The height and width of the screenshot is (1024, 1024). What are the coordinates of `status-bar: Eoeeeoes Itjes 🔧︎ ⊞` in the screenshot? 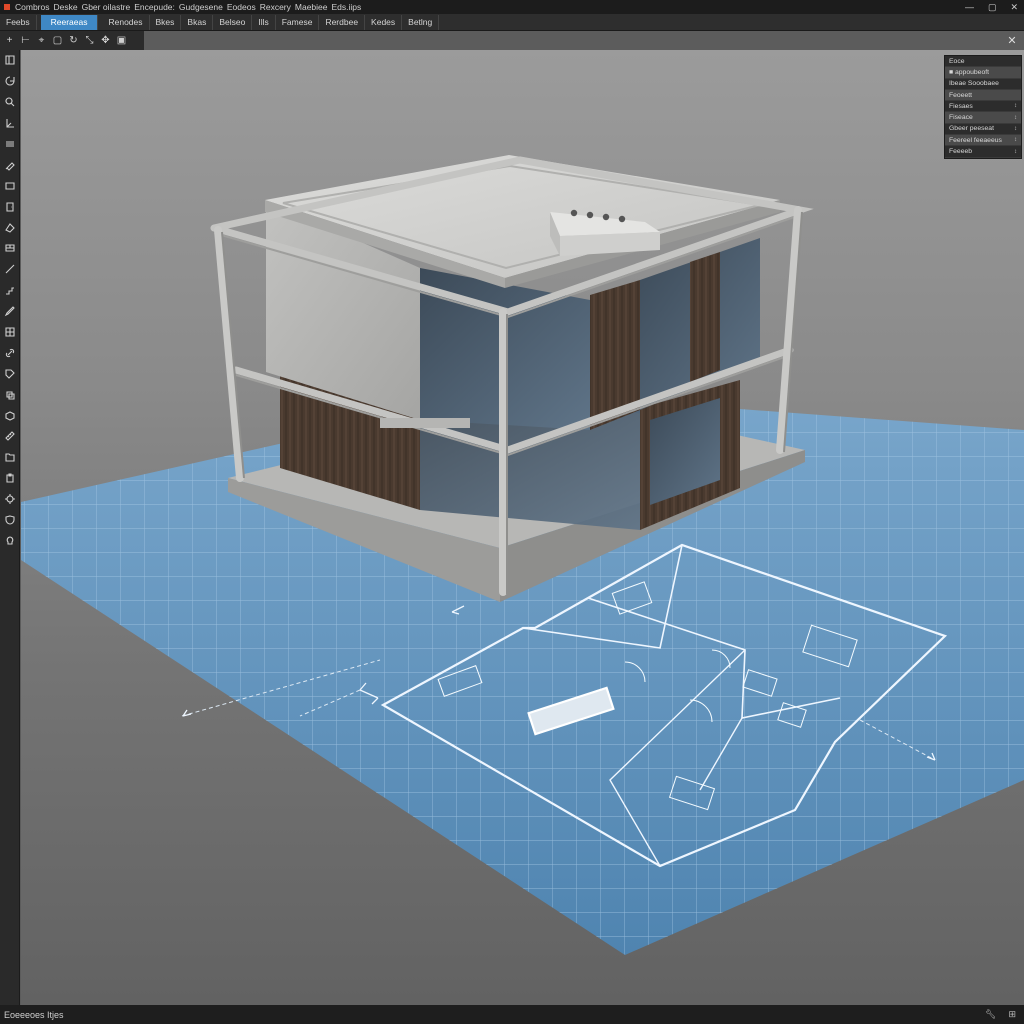 It's located at (512, 1014).